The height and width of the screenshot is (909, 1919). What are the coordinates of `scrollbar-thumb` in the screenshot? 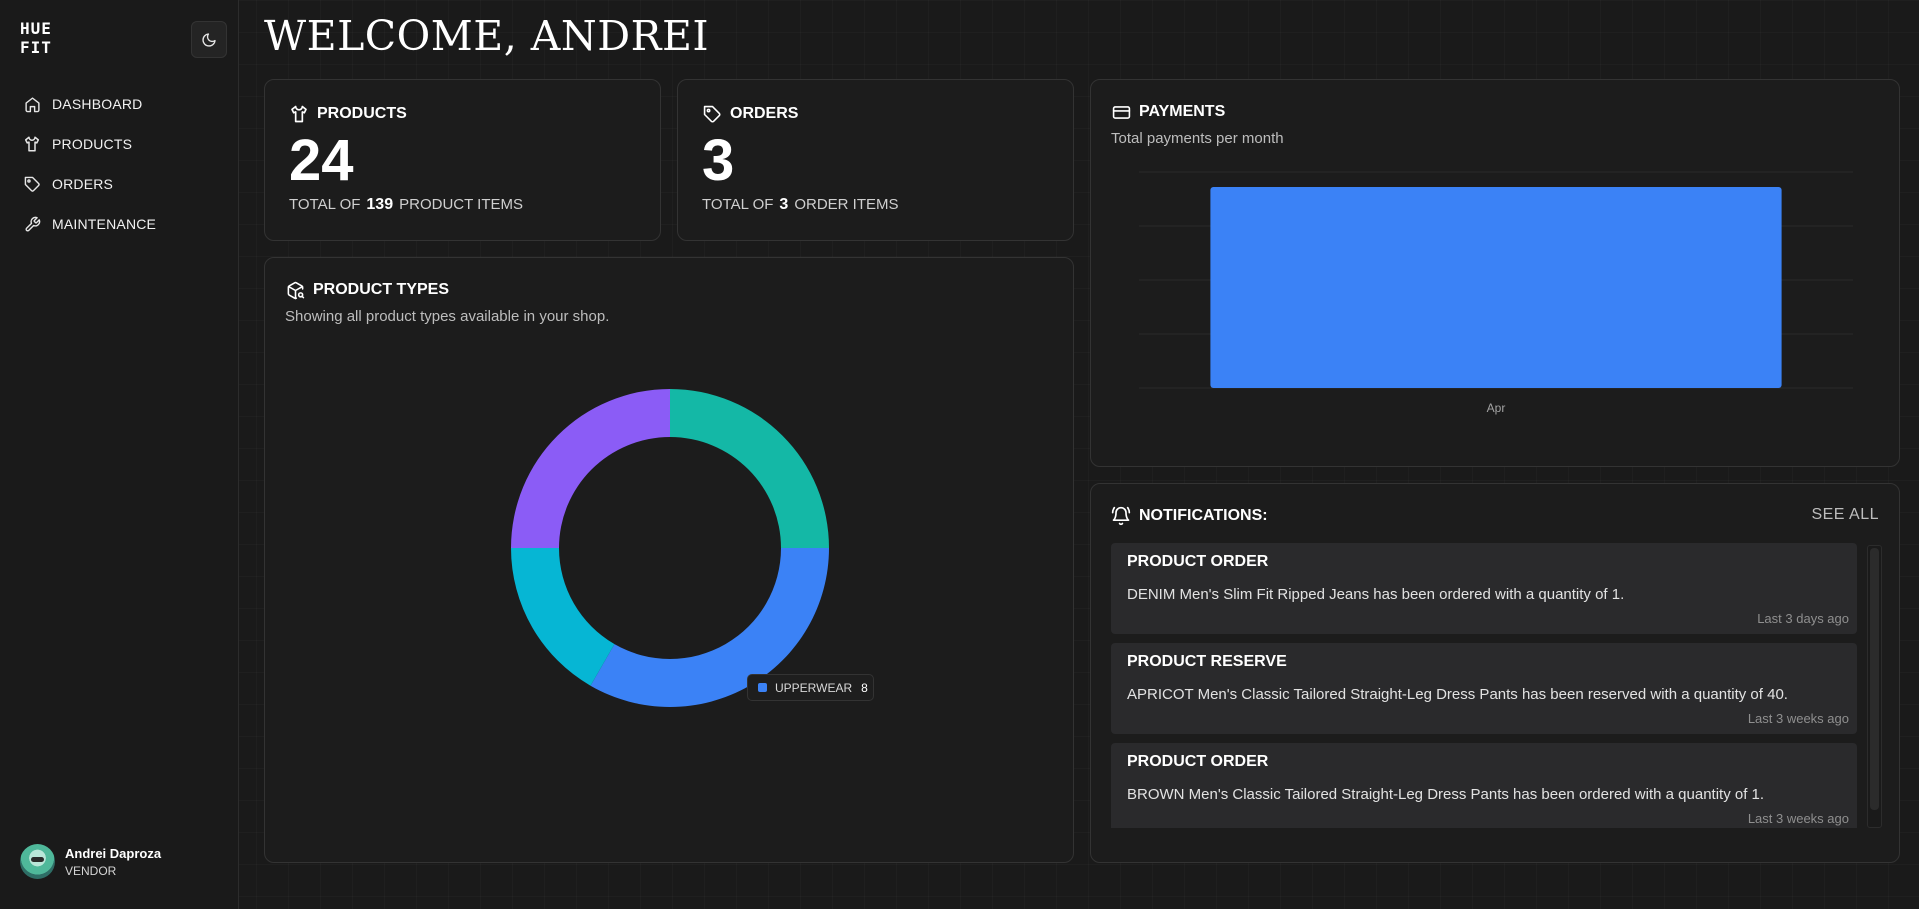 It's located at (1874, 679).